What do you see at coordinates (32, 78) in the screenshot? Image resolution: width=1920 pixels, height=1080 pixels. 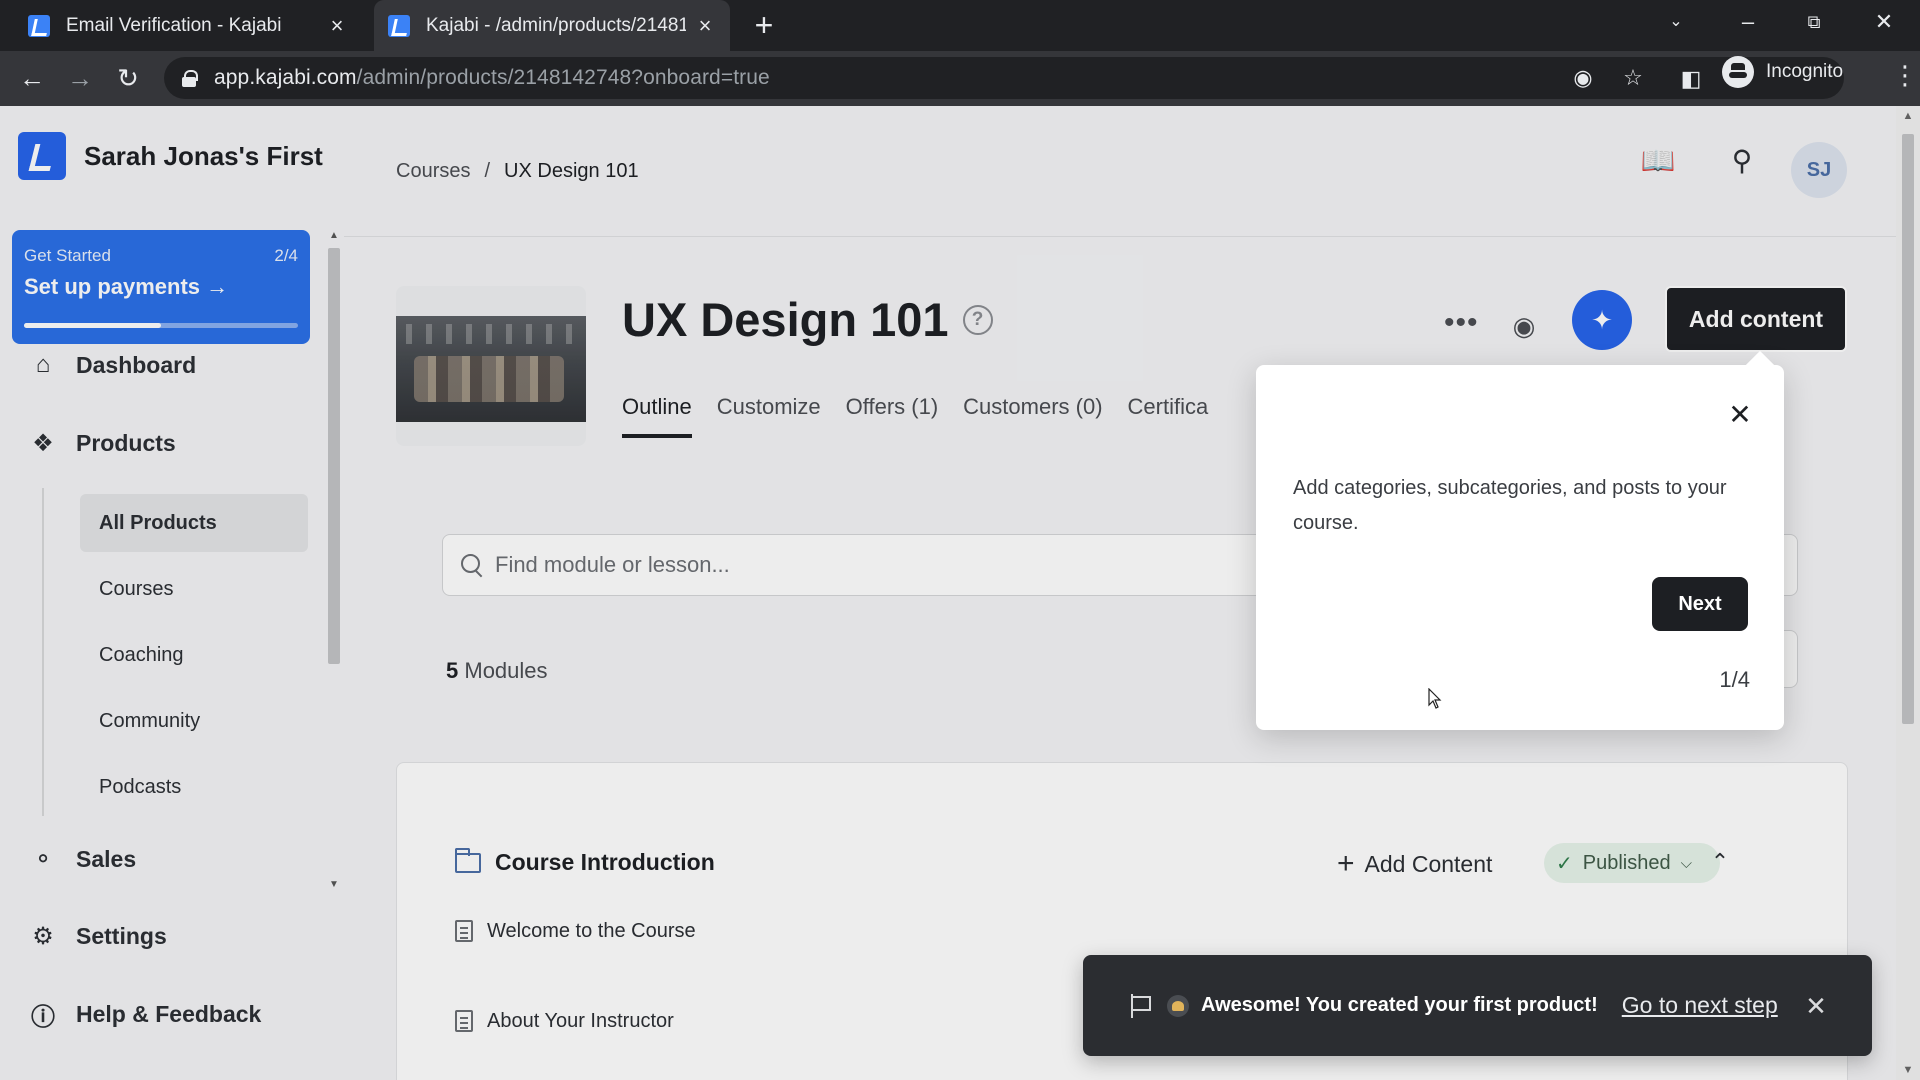 I see `back-icon: ←` at bounding box center [32, 78].